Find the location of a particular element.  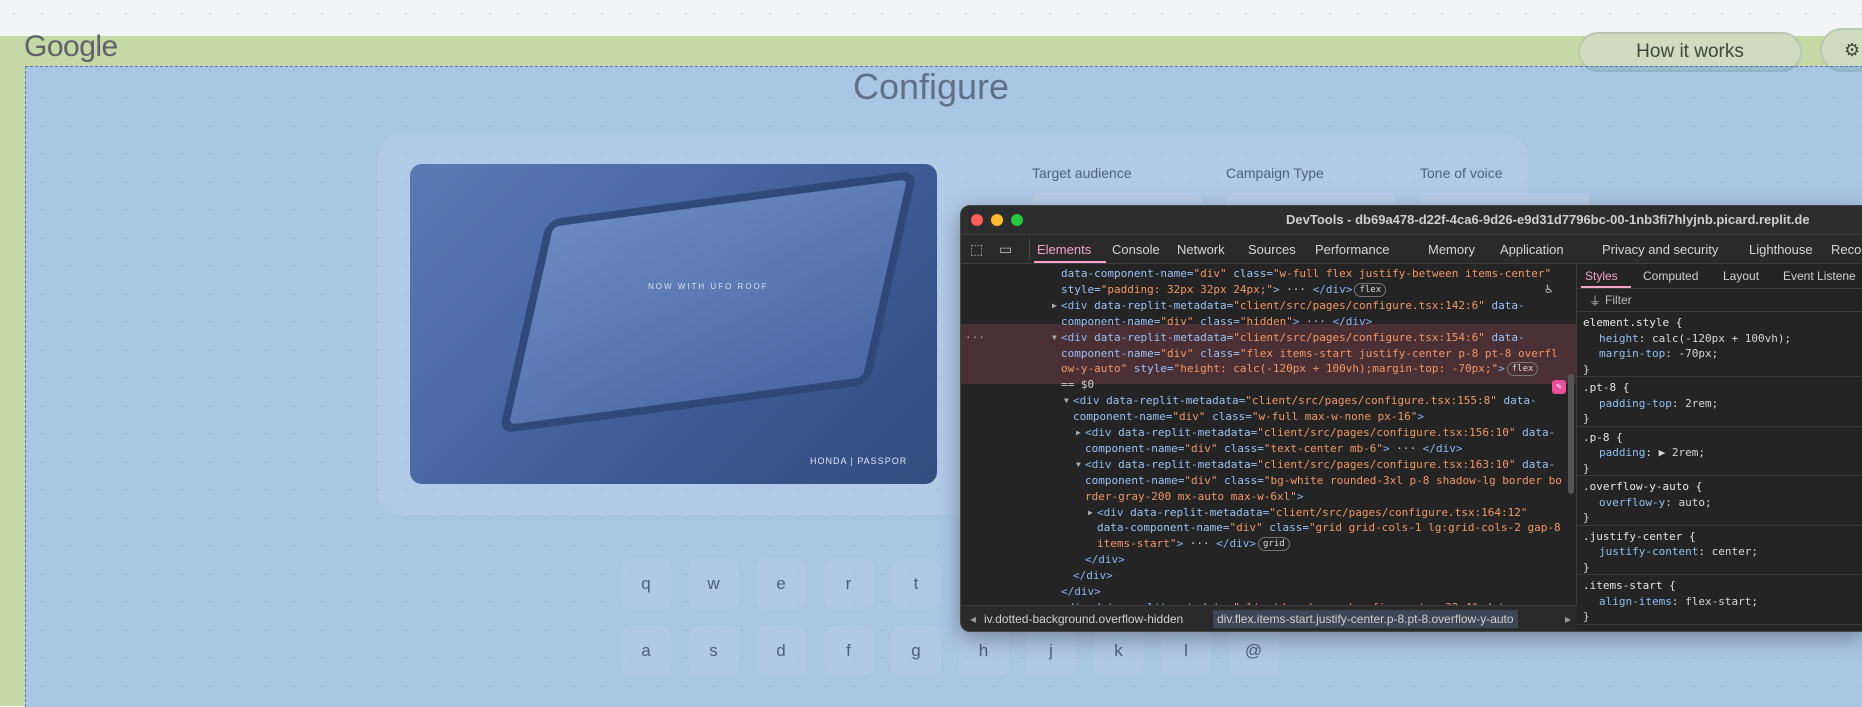

target-audience-label: Target audience is located at coordinates (1082, 173).